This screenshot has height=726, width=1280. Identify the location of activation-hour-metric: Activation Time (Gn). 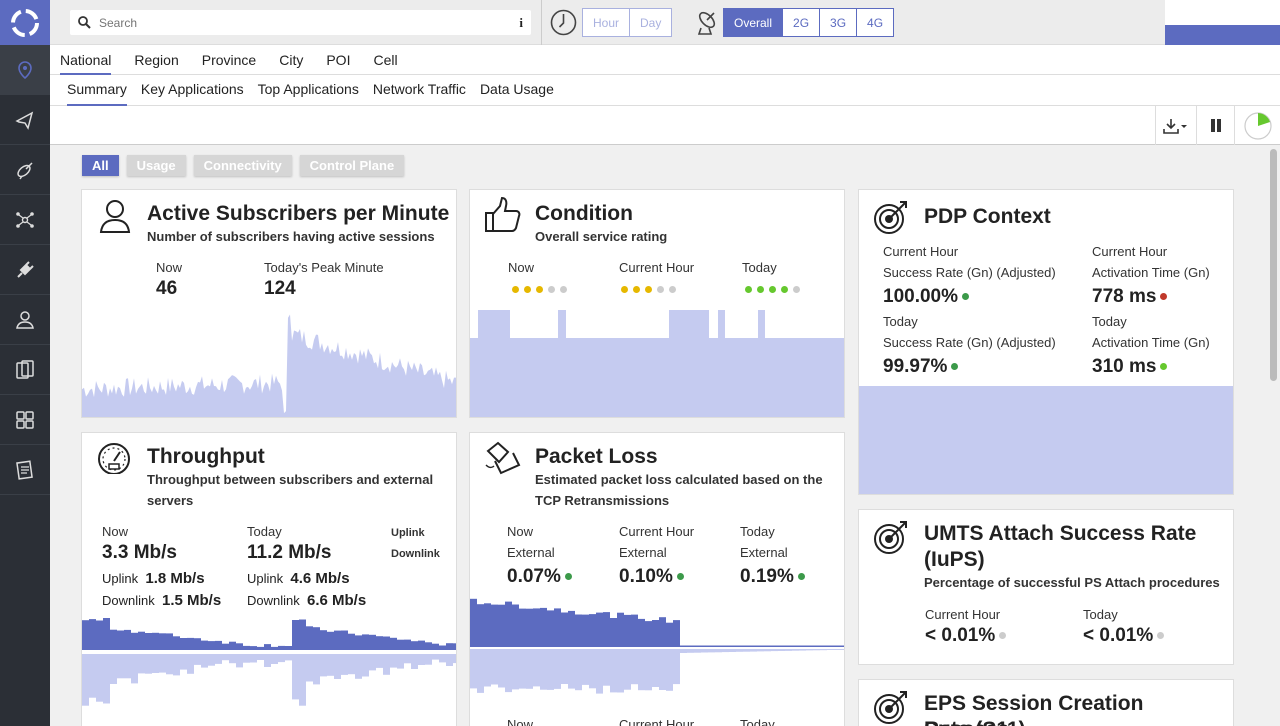
(1151, 272).